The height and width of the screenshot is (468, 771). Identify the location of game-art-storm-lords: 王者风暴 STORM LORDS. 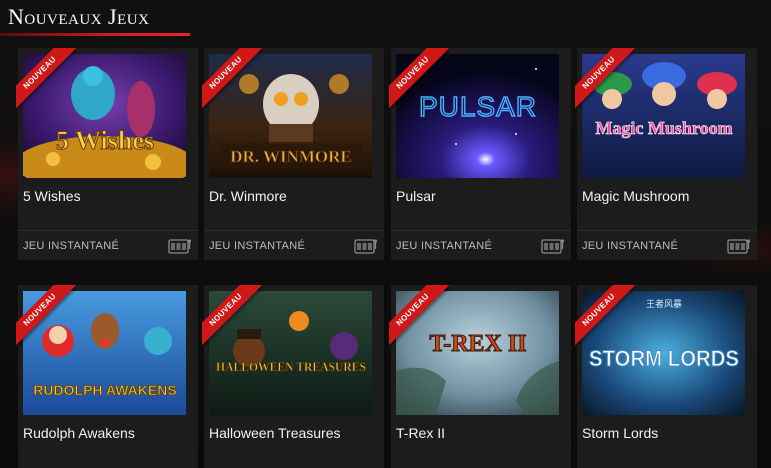
(663, 353).